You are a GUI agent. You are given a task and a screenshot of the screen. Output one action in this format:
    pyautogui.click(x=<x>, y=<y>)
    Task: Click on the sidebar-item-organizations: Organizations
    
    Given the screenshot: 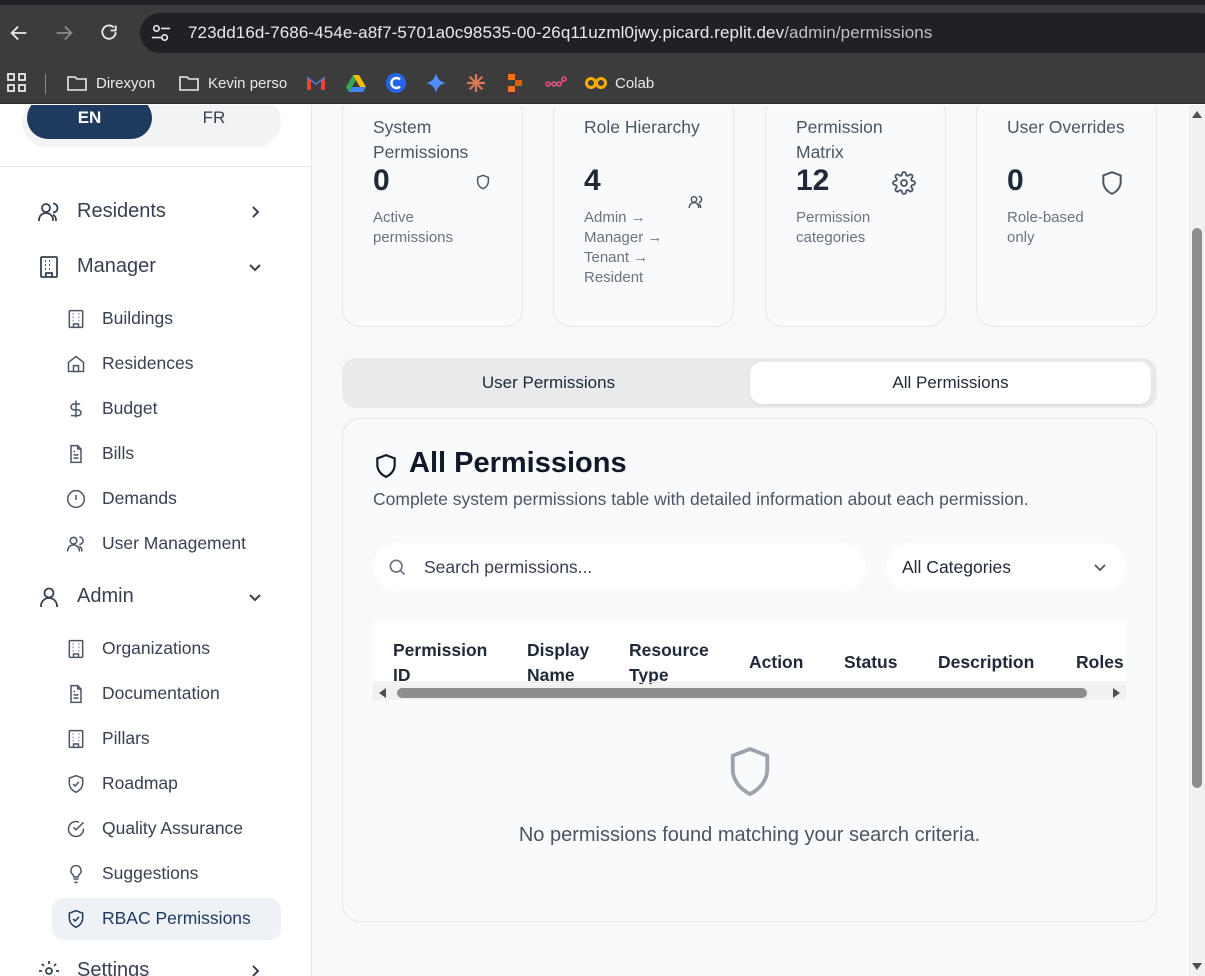 What is the action you would take?
    pyautogui.click(x=166, y=649)
    